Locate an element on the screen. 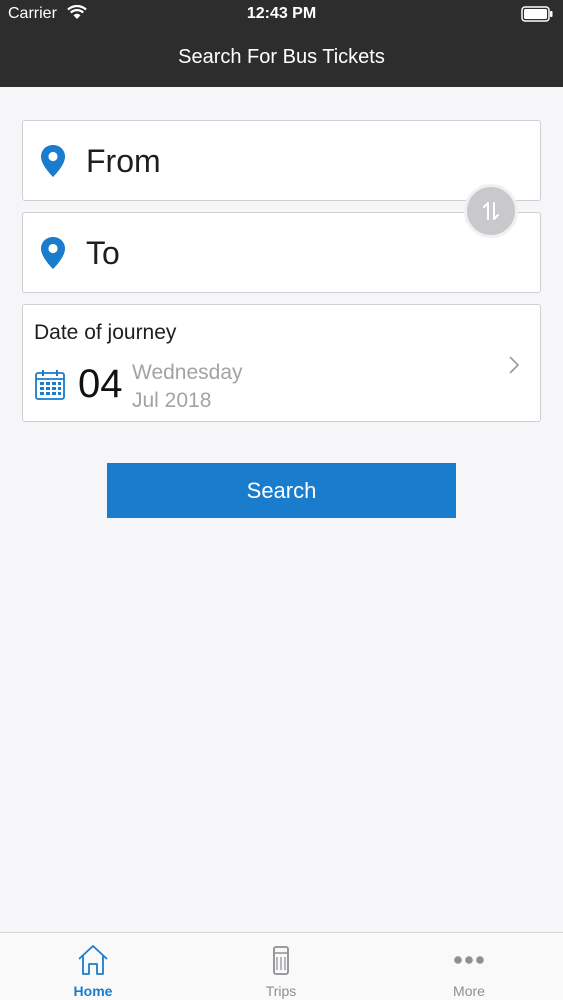 This screenshot has width=563, height=1000. tab-more-label: More is located at coordinates (469, 991).